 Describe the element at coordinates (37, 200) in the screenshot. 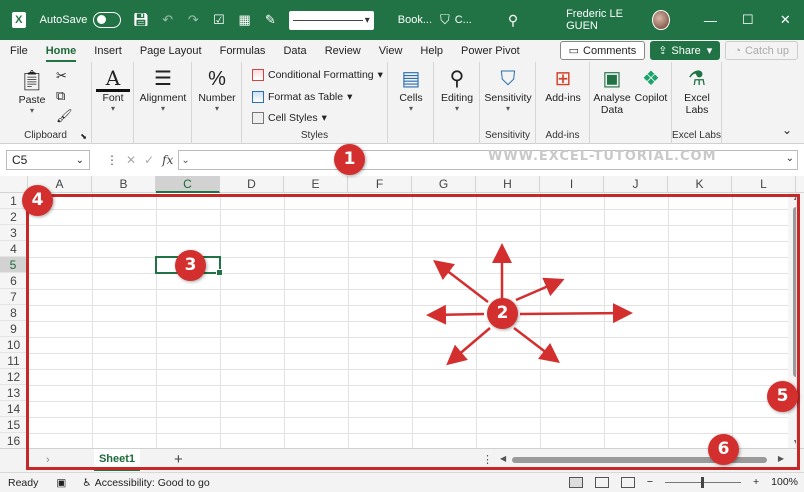

I see `callout-badge-4: 4` at that location.